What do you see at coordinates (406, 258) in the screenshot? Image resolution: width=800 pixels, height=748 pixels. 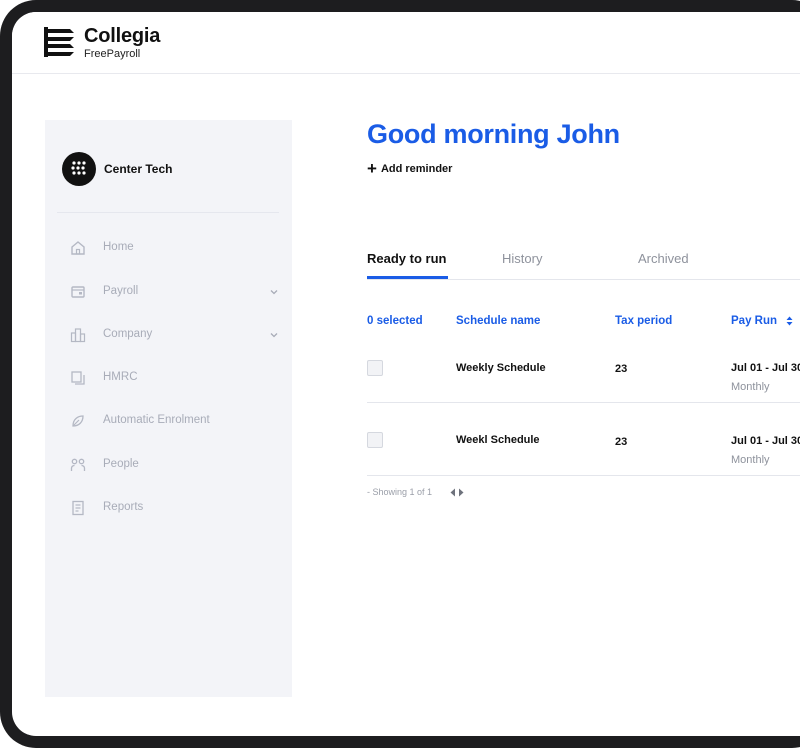 I see `tab-ready-to-run: Ready to run` at bounding box center [406, 258].